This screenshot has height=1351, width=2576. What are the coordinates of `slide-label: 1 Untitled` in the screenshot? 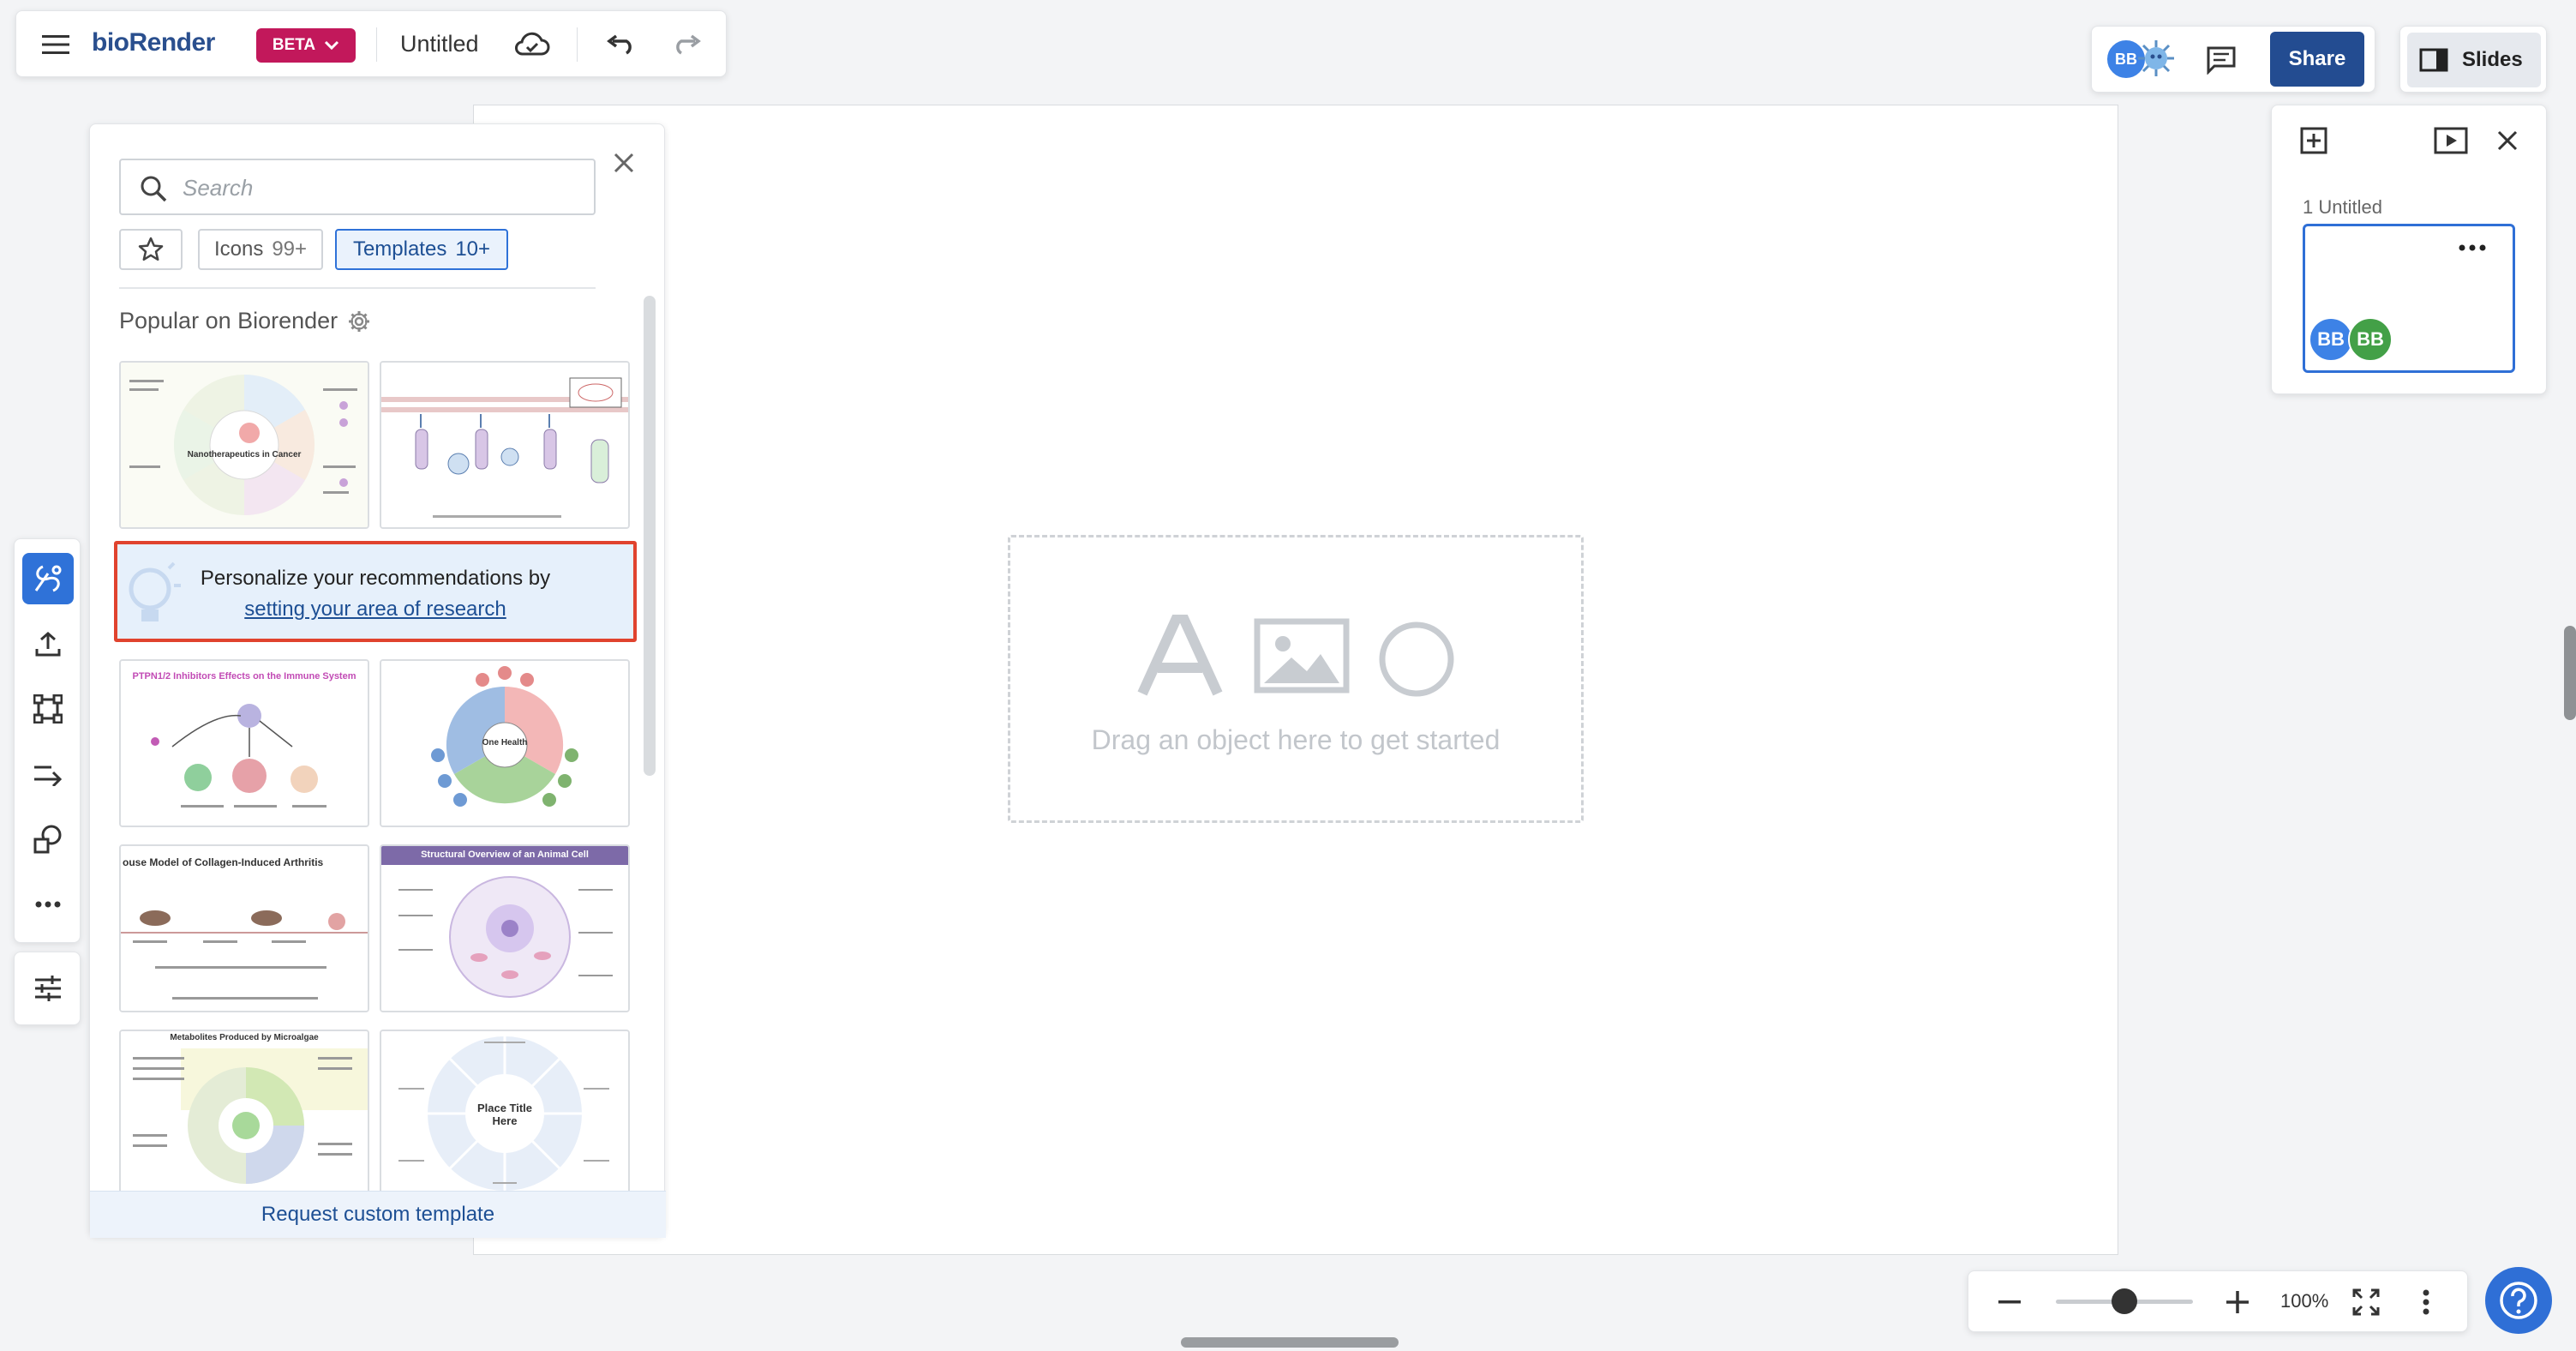 It's located at (2342, 207).